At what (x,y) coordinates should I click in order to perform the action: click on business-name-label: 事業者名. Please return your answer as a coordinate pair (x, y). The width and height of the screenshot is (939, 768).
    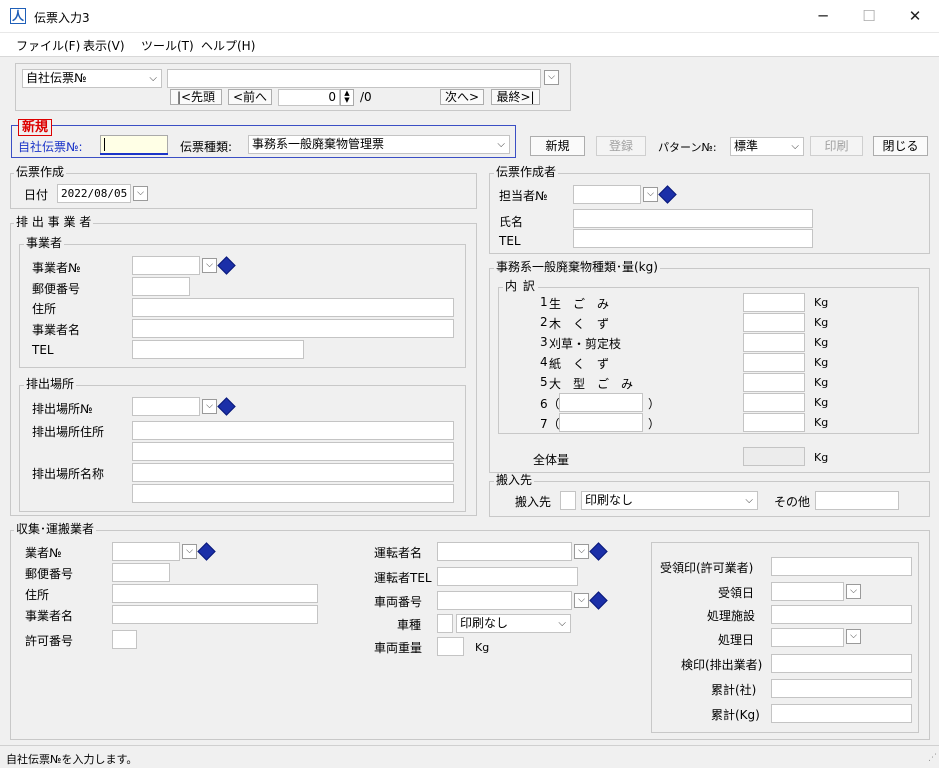
    Looking at the image, I should click on (56, 330).